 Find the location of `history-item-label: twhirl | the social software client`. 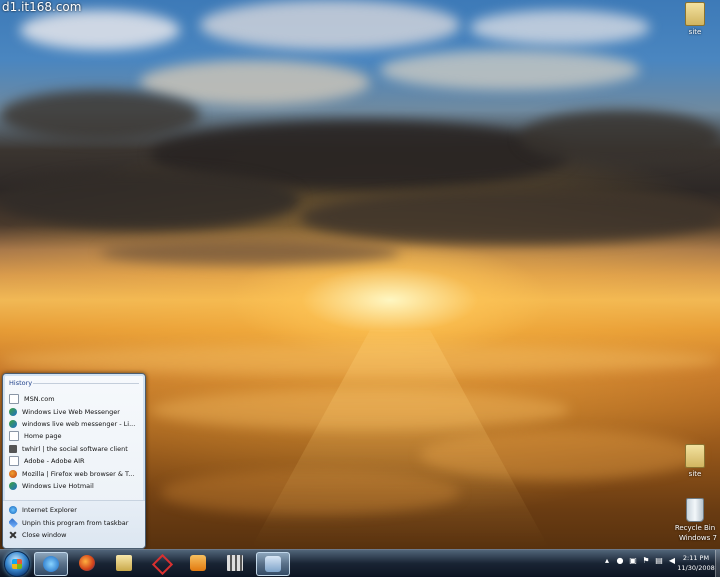

history-item-label: twhirl | the social software client is located at coordinates (75, 448).